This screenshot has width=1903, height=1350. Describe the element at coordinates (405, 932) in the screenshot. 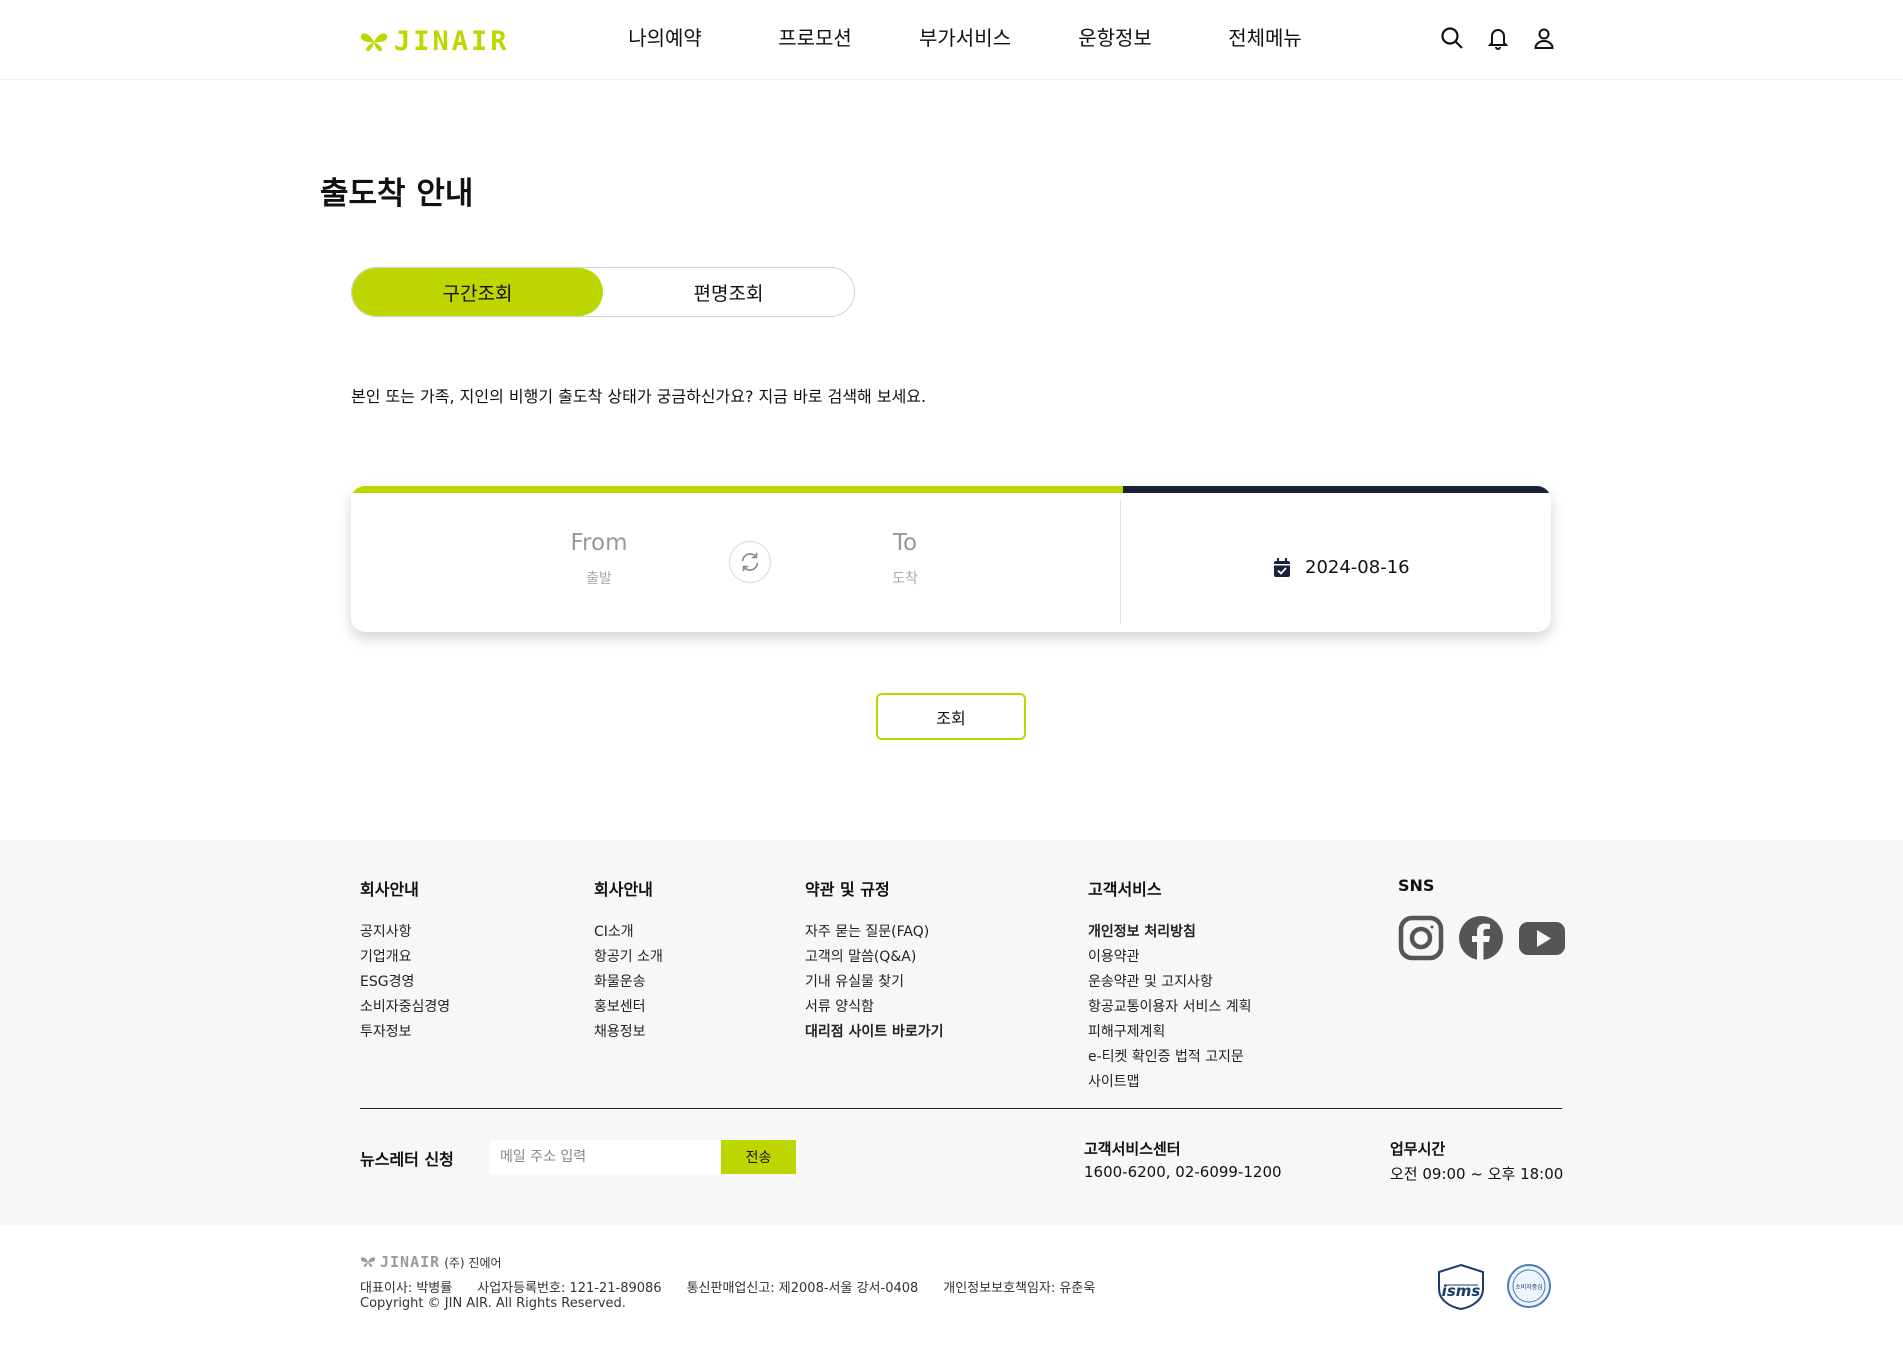

I see `footer-link: 공지사항` at that location.